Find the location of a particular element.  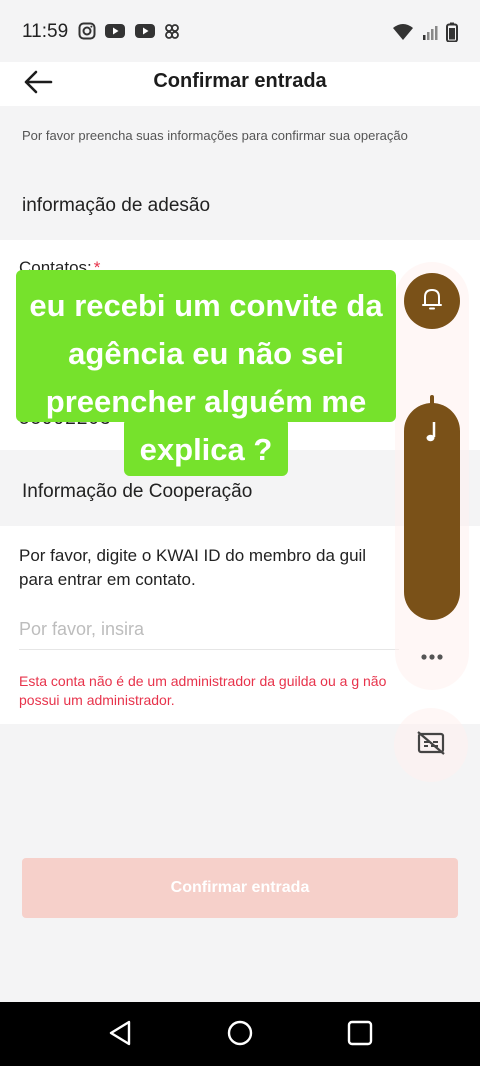

more-dots-icon is located at coordinates (432, 657).